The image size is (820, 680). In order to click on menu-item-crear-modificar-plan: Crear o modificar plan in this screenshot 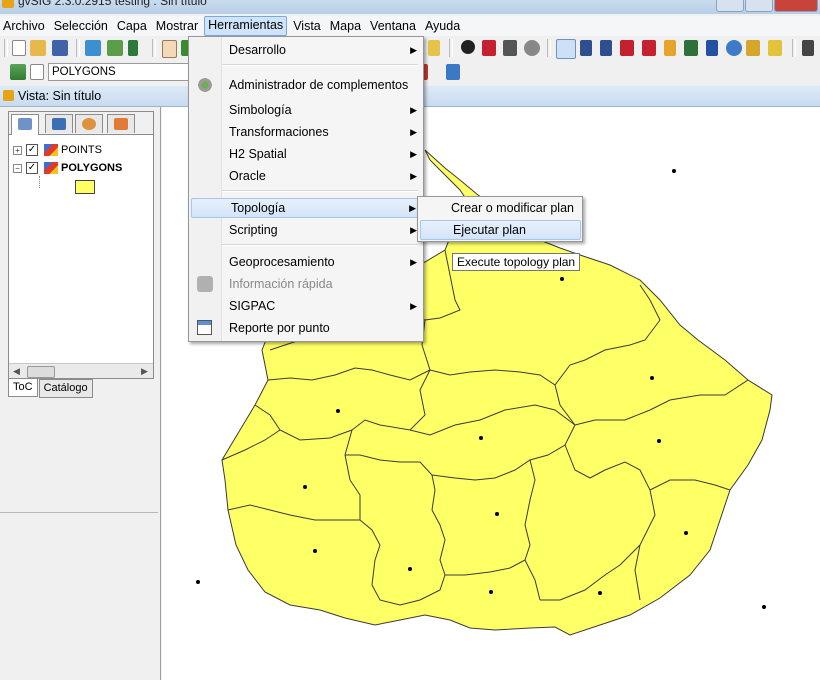, I will do `click(500, 208)`.